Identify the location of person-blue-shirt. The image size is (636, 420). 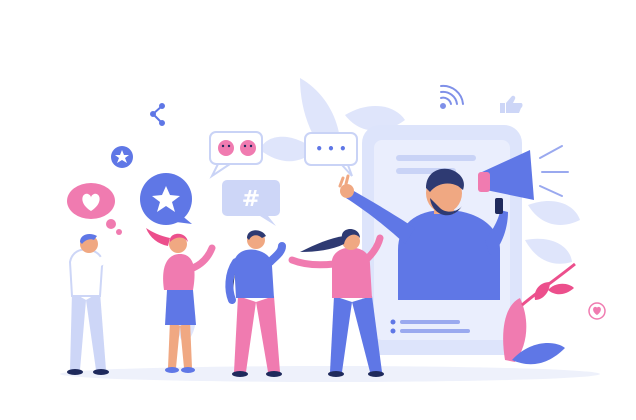
(255, 303).